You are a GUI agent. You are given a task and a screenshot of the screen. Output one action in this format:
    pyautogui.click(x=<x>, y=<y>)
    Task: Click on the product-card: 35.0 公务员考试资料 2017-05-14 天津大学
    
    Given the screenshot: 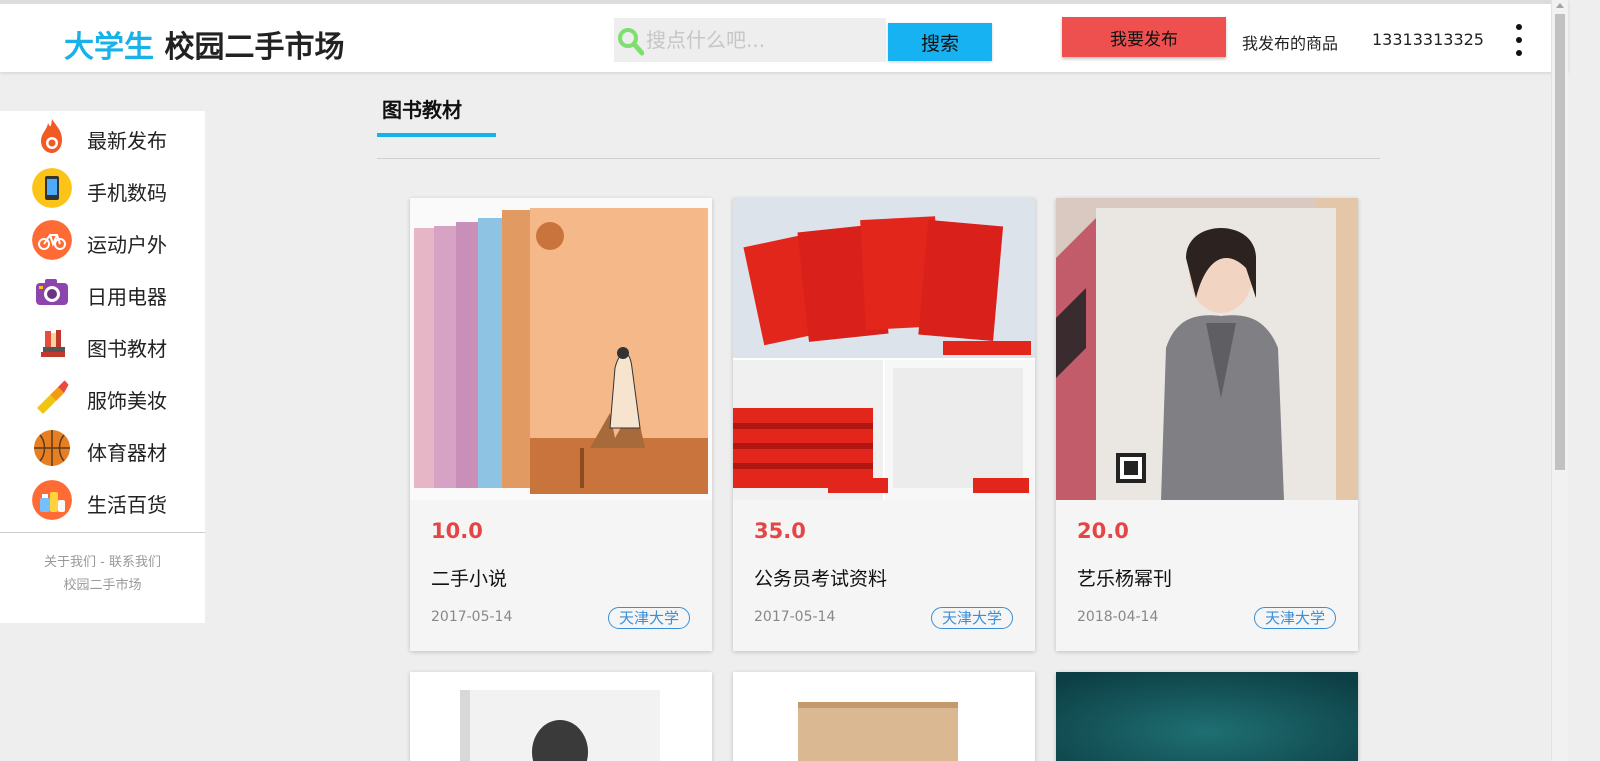 What is the action you would take?
    pyautogui.click(x=884, y=424)
    